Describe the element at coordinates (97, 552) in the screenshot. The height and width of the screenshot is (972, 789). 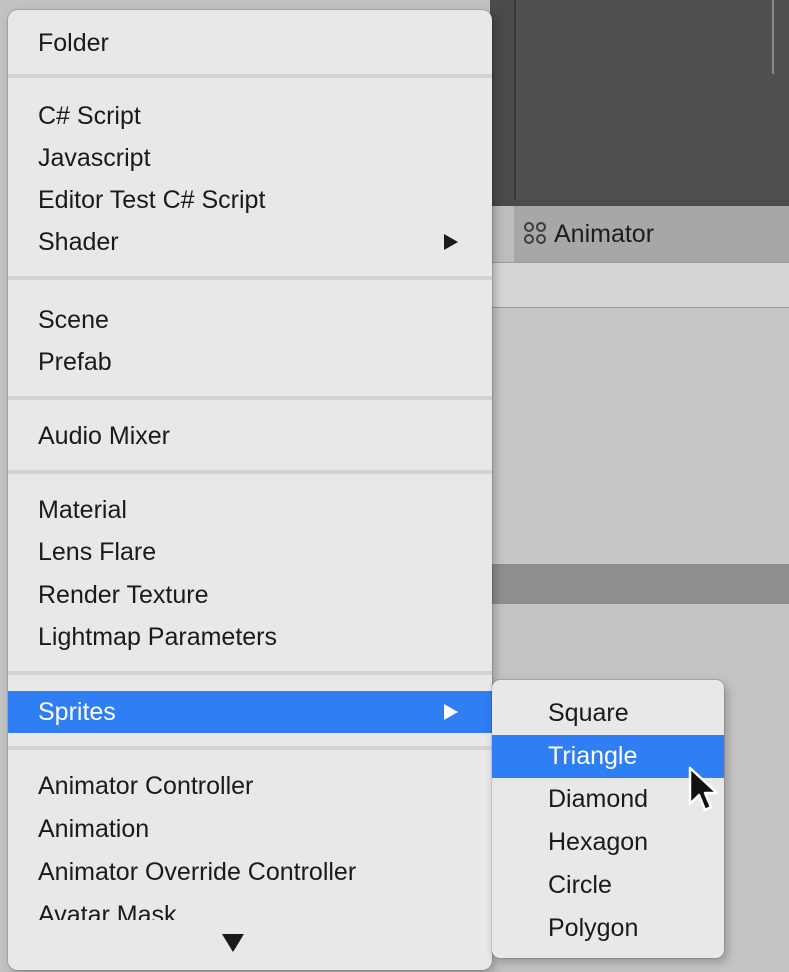
I see `menu-item-label: Lens Flare` at that location.